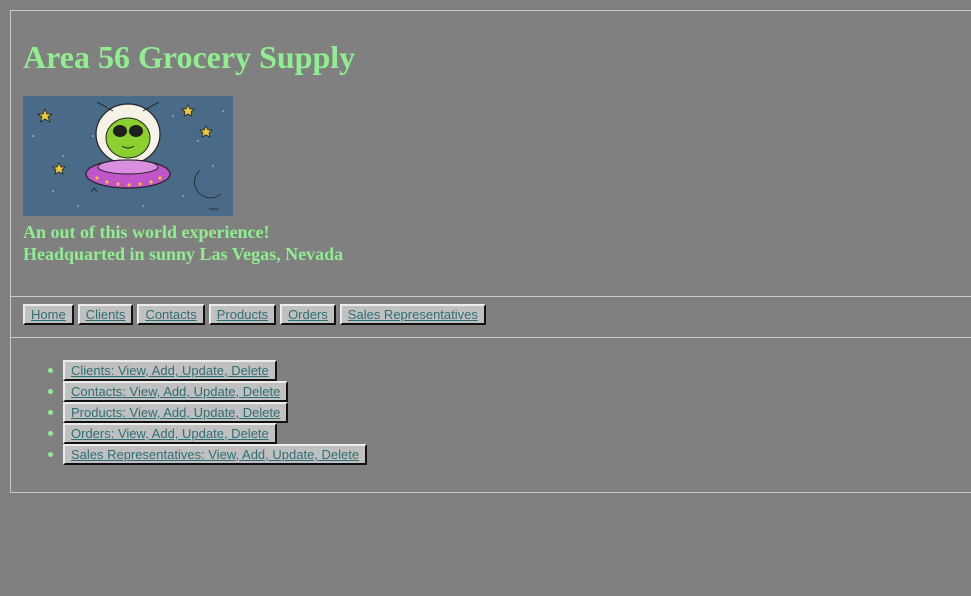 This screenshot has height=596, width=971. I want to click on alien-ufo-logo, so click(128, 156).